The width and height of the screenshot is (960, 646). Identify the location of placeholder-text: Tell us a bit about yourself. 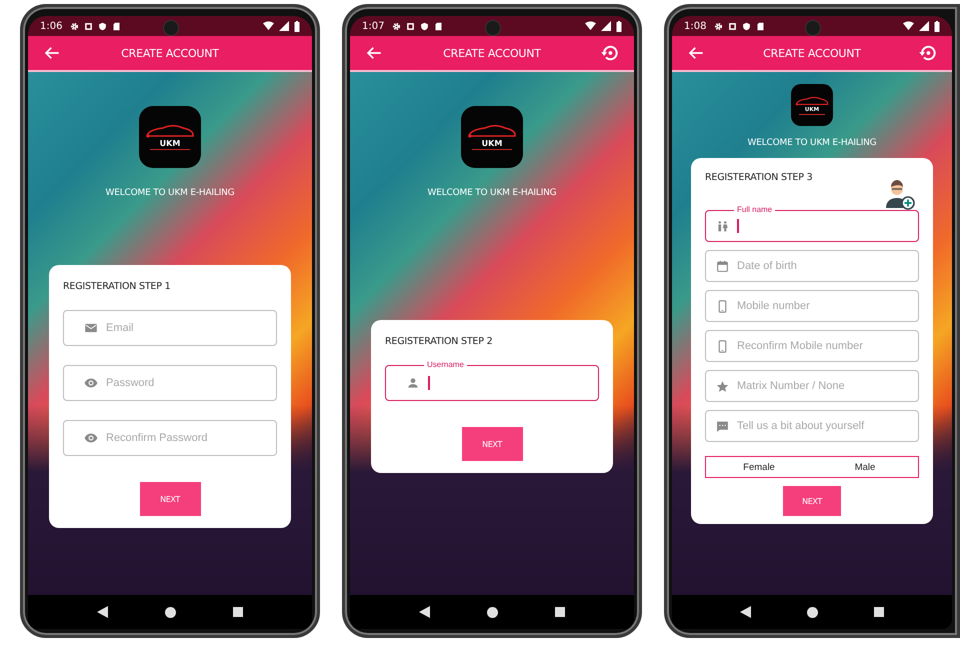
(800, 426).